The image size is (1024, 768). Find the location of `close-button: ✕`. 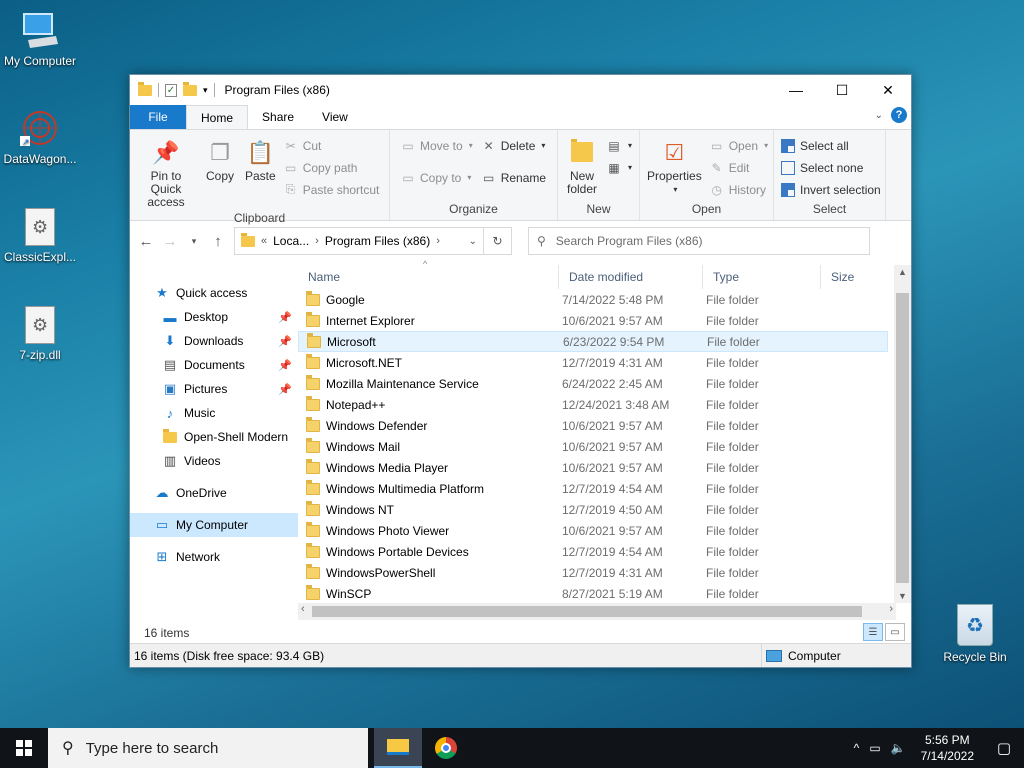

close-button: ✕ is located at coordinates (888, 90).